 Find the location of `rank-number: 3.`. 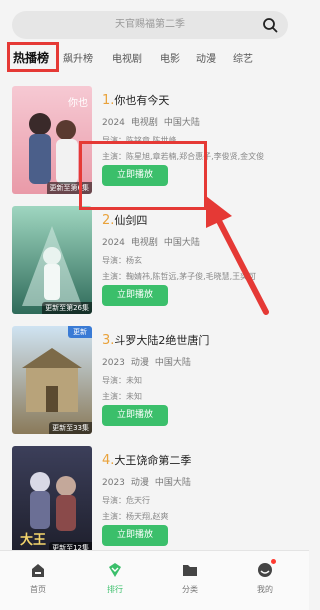

rank-number: 3. is located at coordinates (108, 340).